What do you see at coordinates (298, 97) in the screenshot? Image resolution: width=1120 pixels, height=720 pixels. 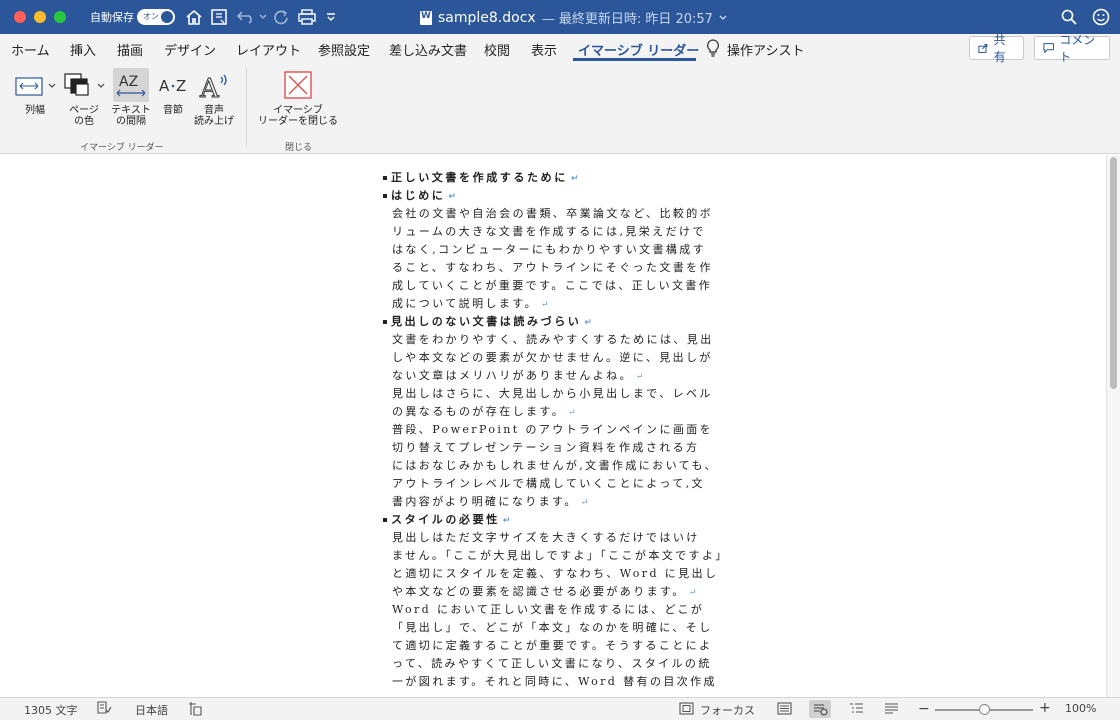 I see `close-immersive-reader-button: イマーシブ リーダーを閉じる` at bounding box center [298, 97].